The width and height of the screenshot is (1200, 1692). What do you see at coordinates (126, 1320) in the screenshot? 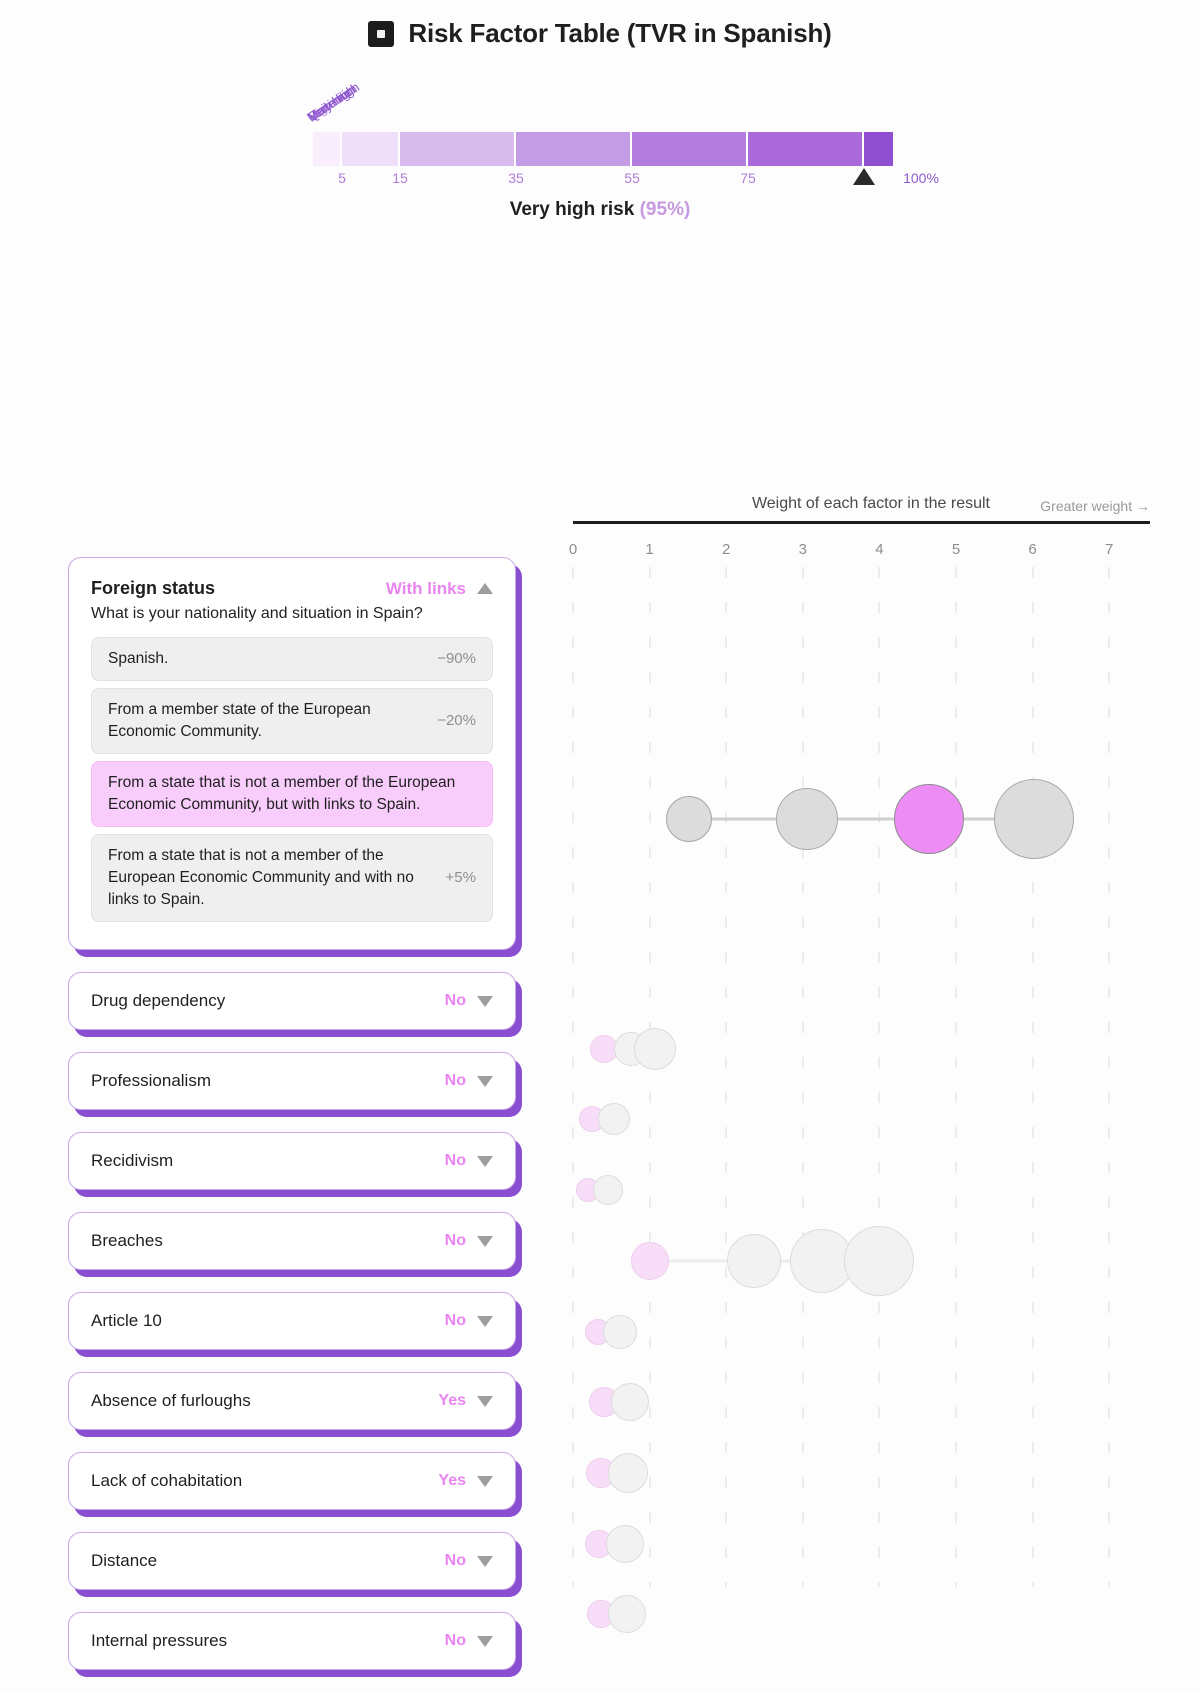
I see `factor-name: Article 10` at bounding box center [126, 1320].